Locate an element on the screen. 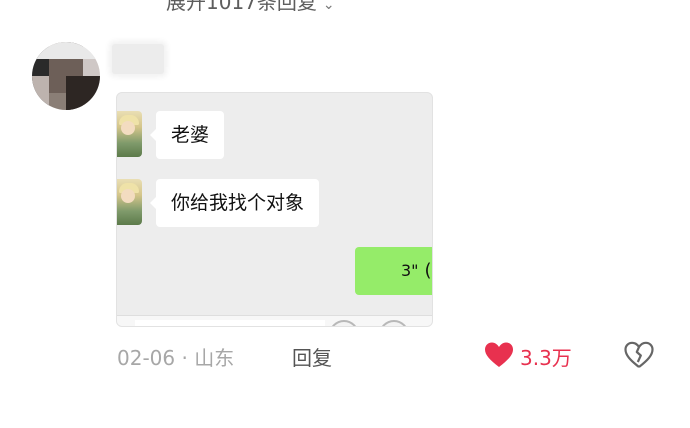 The width and height of the screenshot is (690, 428). voice-duration: 3" is located at coordinates (410, 270).